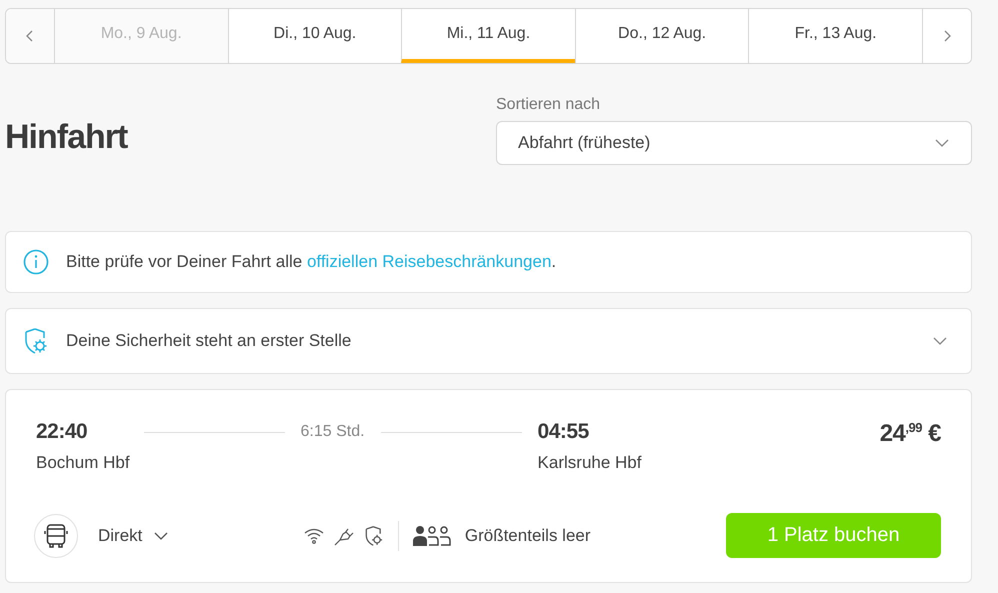  What do you see at coordinates (549, 105) in the screenshot?
I see `sort-label: Sortieren nach` at bounding box center [549, 105].